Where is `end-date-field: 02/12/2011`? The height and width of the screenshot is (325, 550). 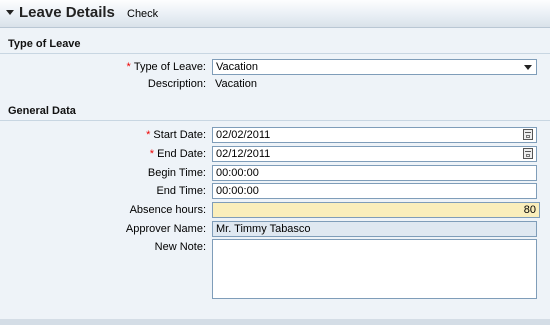
end-date-field: 02/12/2011 is located at coordinates (374, 154).